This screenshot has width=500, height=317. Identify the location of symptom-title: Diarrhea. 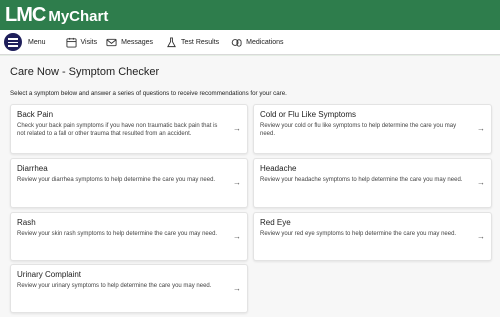
(32, 168).